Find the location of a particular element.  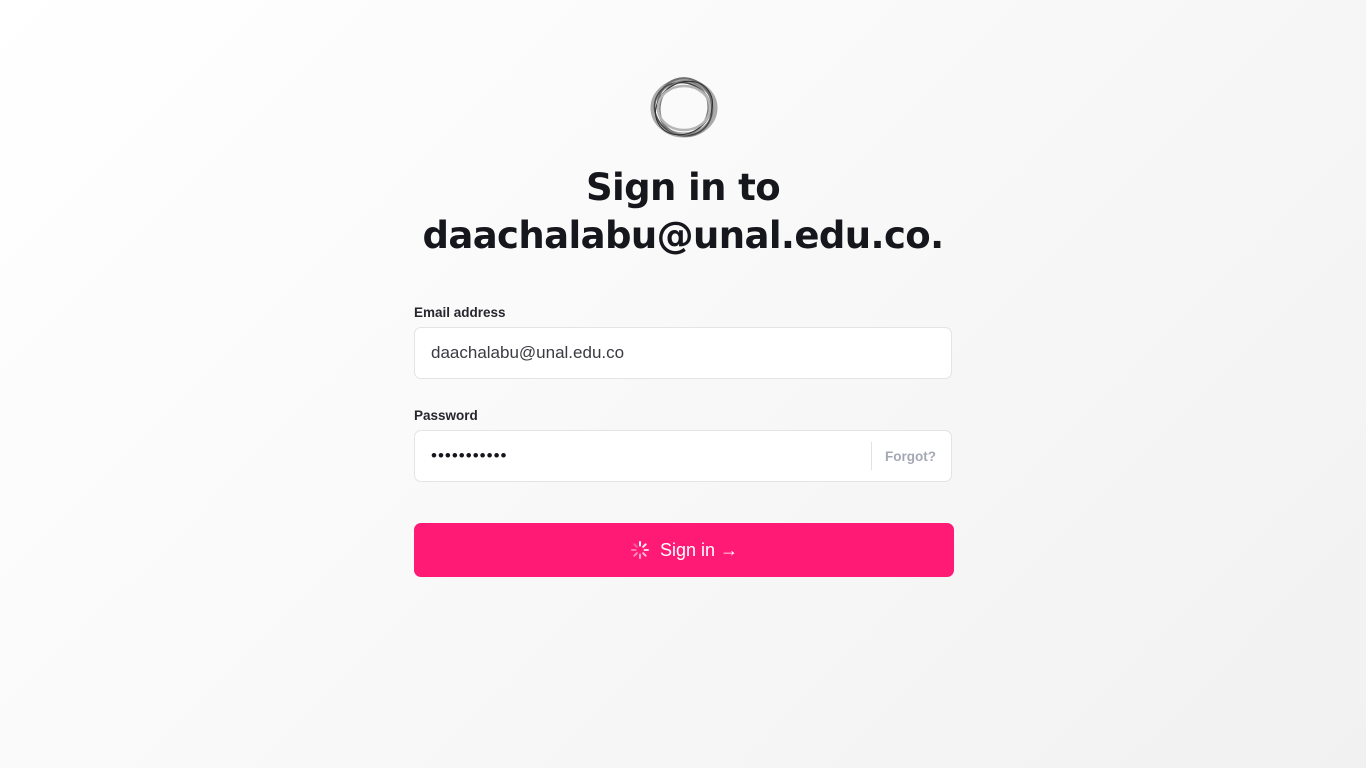

sign-in-button-content: Sign in → is located at coordinates (684, 550).